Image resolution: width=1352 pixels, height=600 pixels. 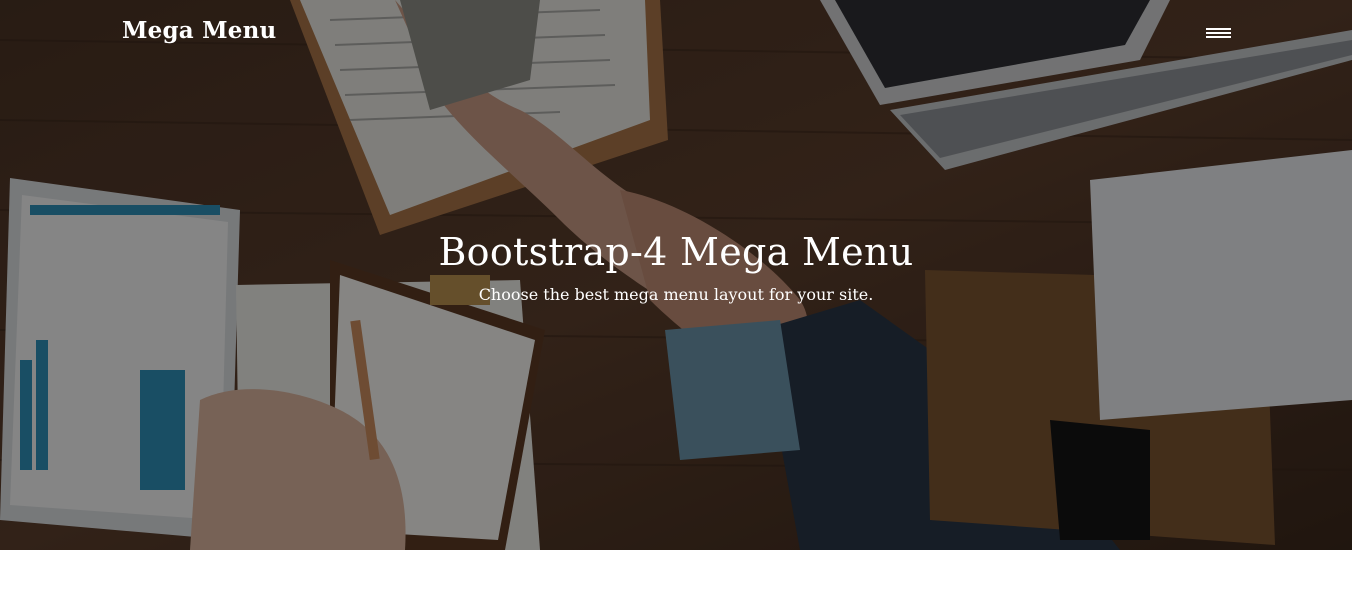 I want to click on page-content-area, so click(x=676, y=575).